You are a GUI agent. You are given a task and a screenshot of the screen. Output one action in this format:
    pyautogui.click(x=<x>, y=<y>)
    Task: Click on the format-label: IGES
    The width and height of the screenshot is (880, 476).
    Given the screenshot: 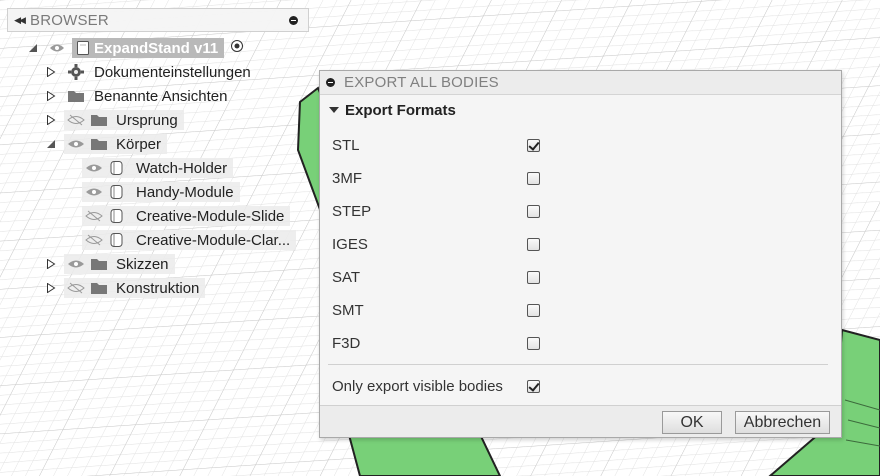 What is the action you would take?
    pyautogui.click(x=350, y=244)
    